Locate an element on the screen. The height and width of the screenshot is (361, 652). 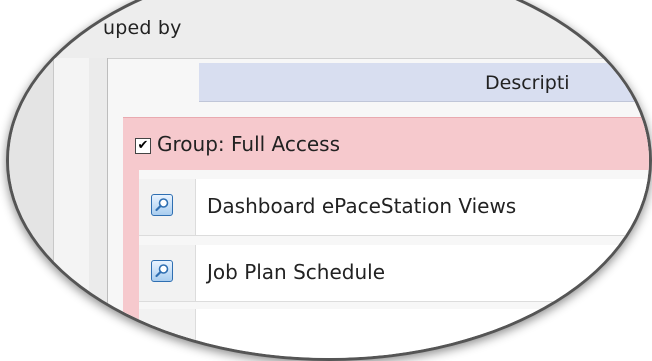
table-row: Dashboard ePaceStation Views is located at coordinates (394, 207).